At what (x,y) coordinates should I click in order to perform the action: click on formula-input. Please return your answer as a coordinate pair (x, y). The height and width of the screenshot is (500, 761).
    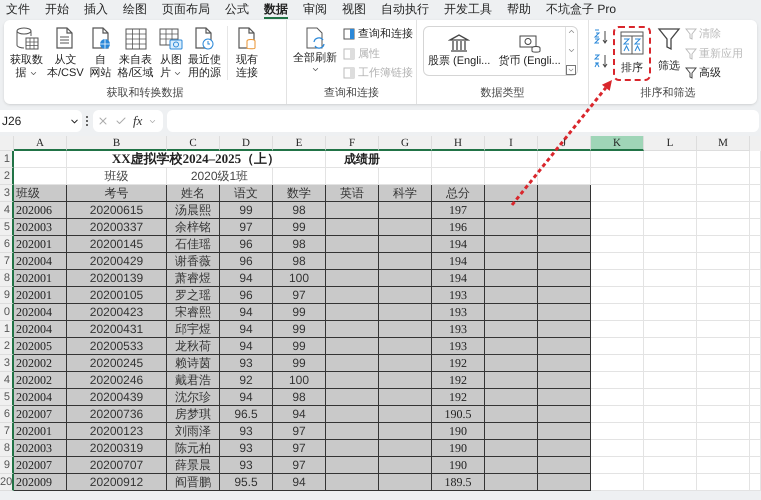
    Looking at the image, I should click on (463, 121).